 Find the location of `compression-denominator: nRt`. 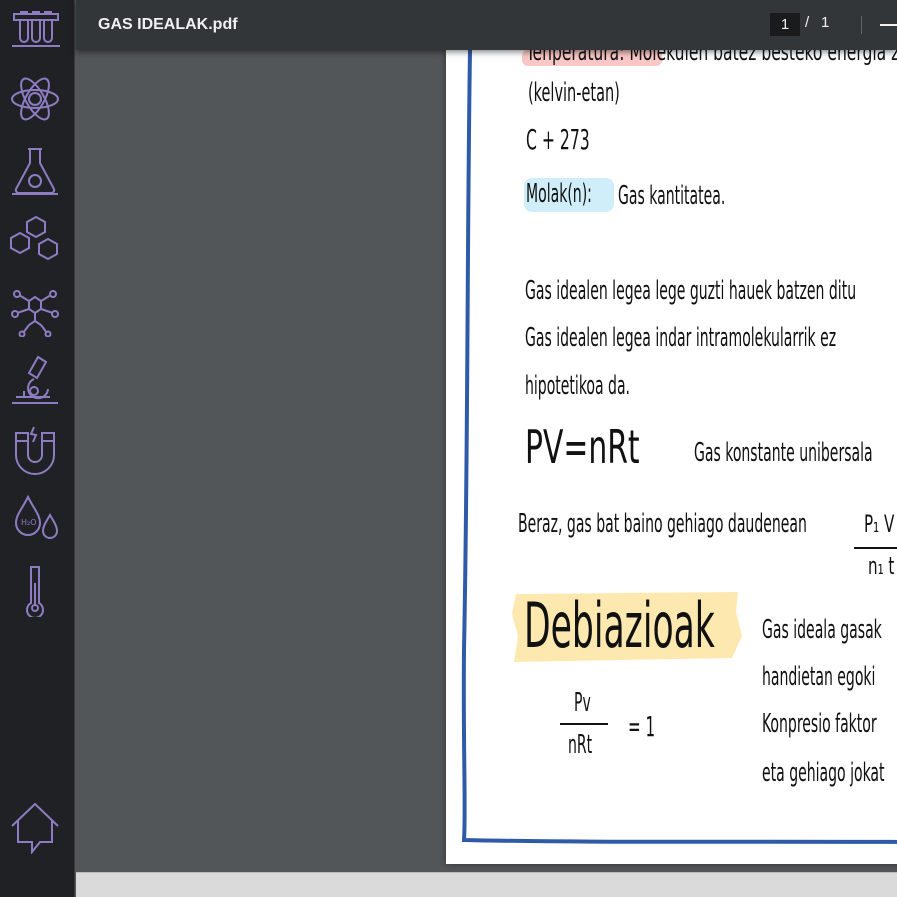

compression-denominator: nRt is located at coordinates (580, 745).